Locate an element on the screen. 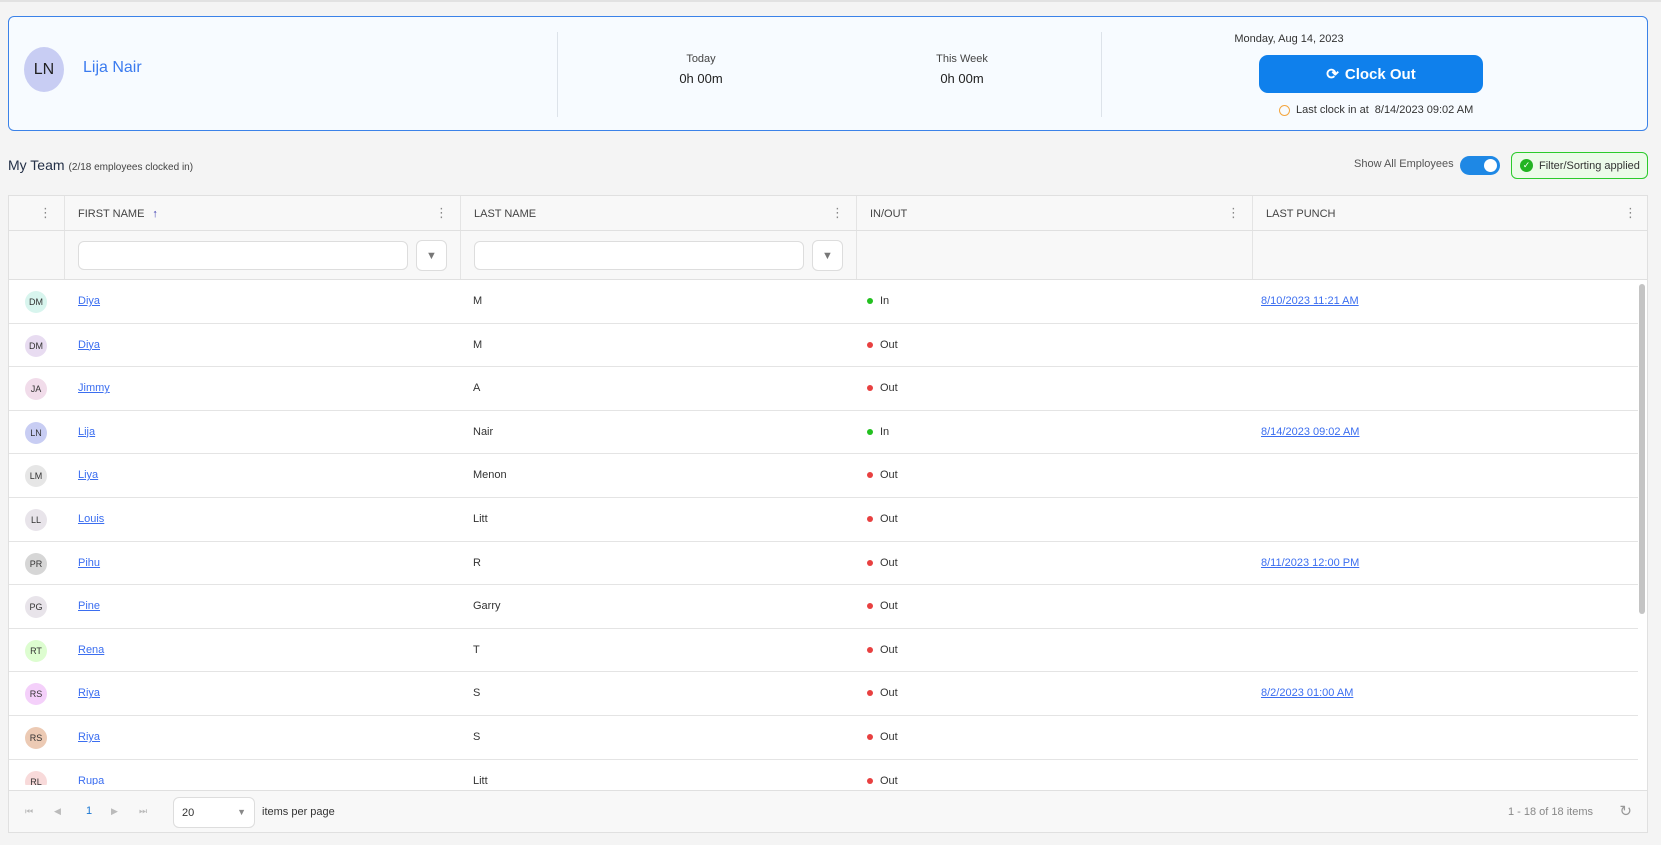  team-title: My Team (2/18 employees clocked in) is located at coordinates (100, 165).